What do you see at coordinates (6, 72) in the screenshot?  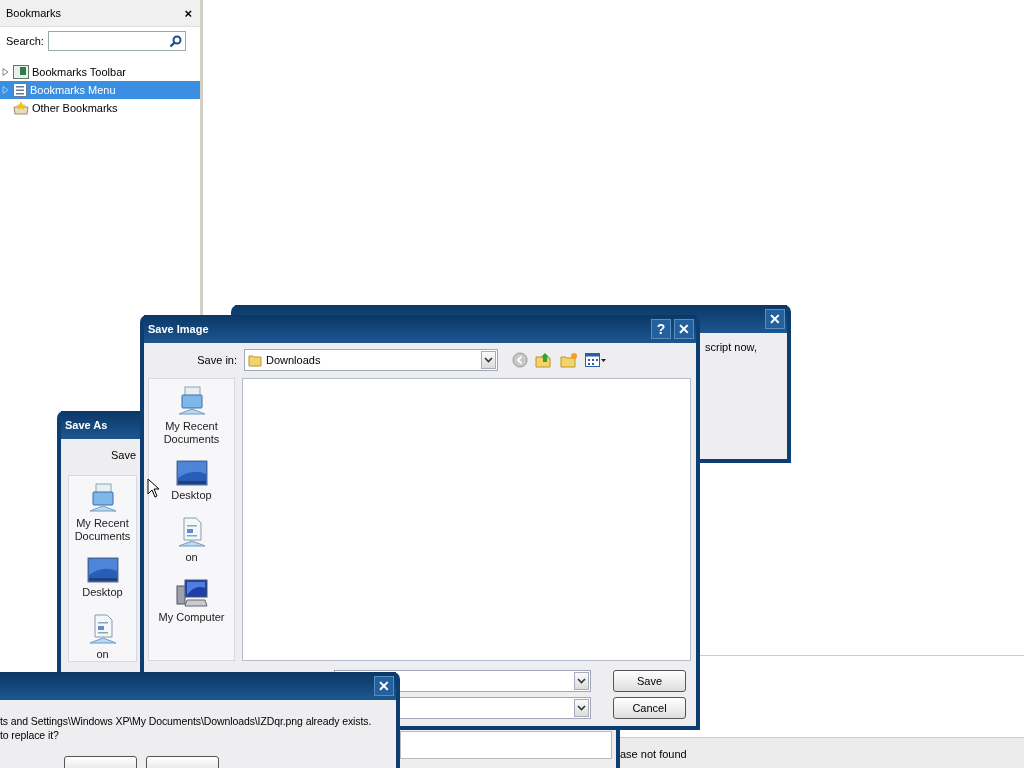 I see `expand-icon` at bounding box center [6, 72].